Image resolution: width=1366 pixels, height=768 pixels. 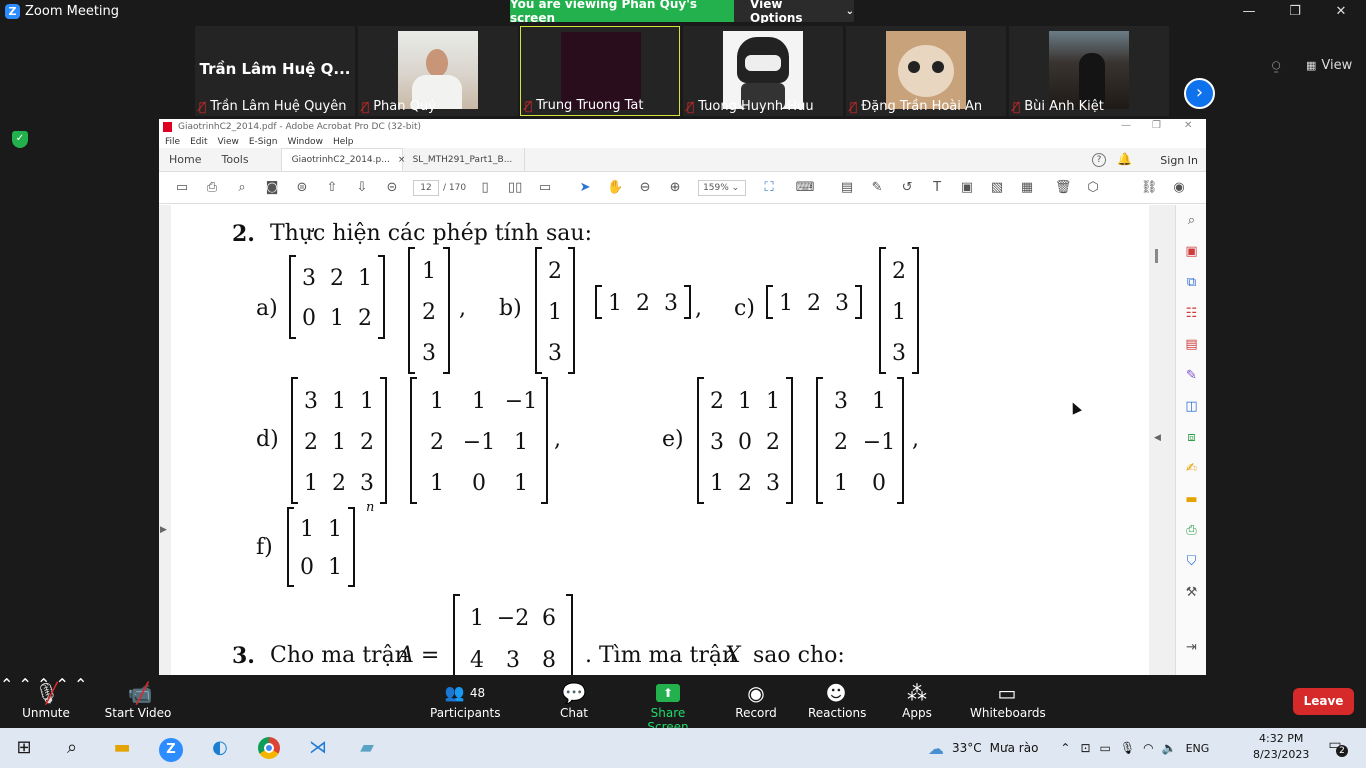 I want to click on chat-button: 💬 Chat, so click(x=574, y=700).